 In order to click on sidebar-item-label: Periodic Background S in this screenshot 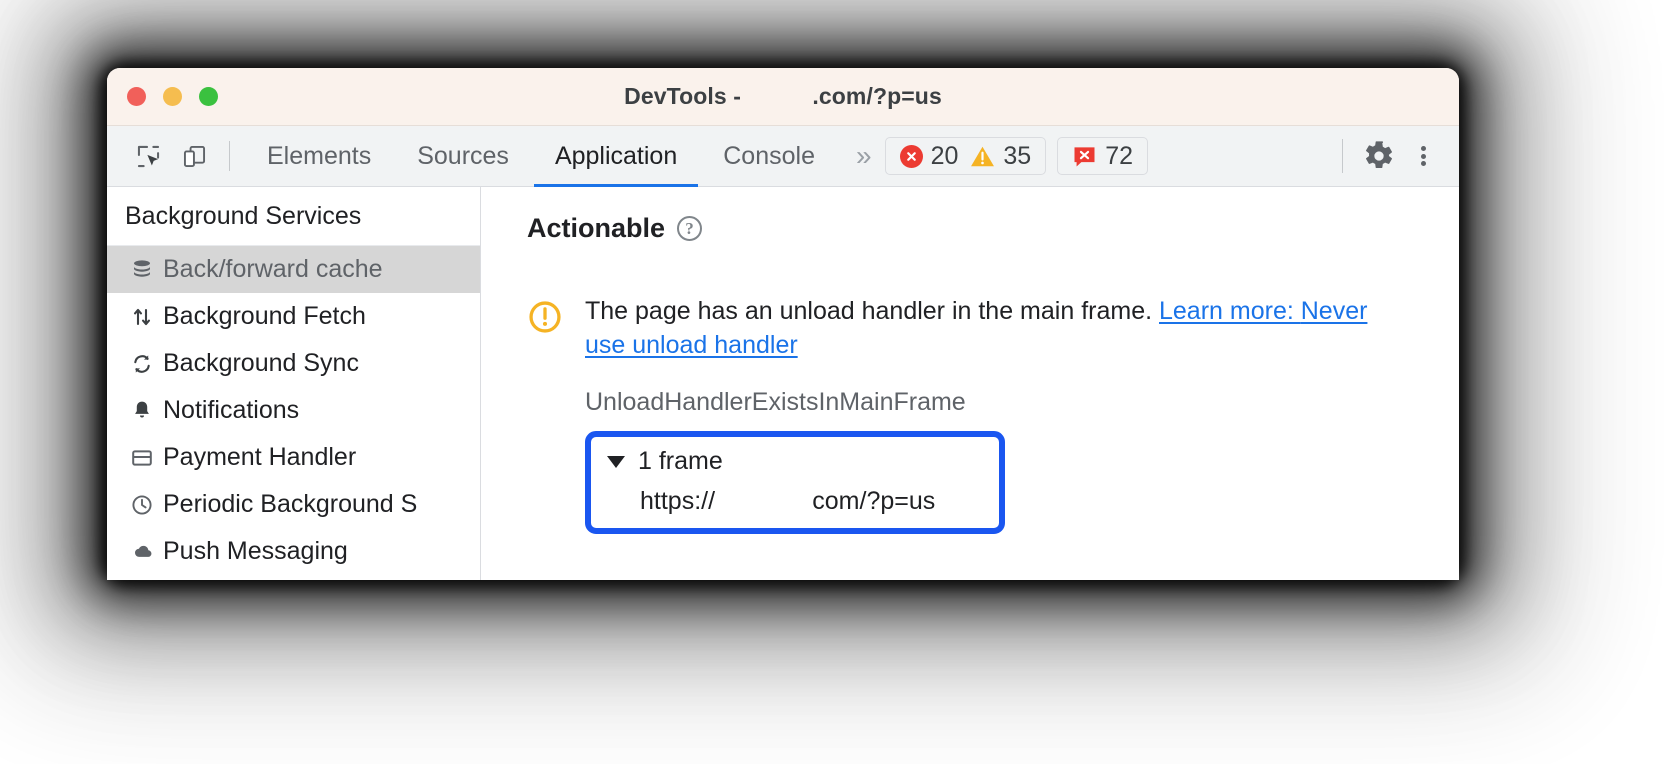, I will do `click(290, 504)`.